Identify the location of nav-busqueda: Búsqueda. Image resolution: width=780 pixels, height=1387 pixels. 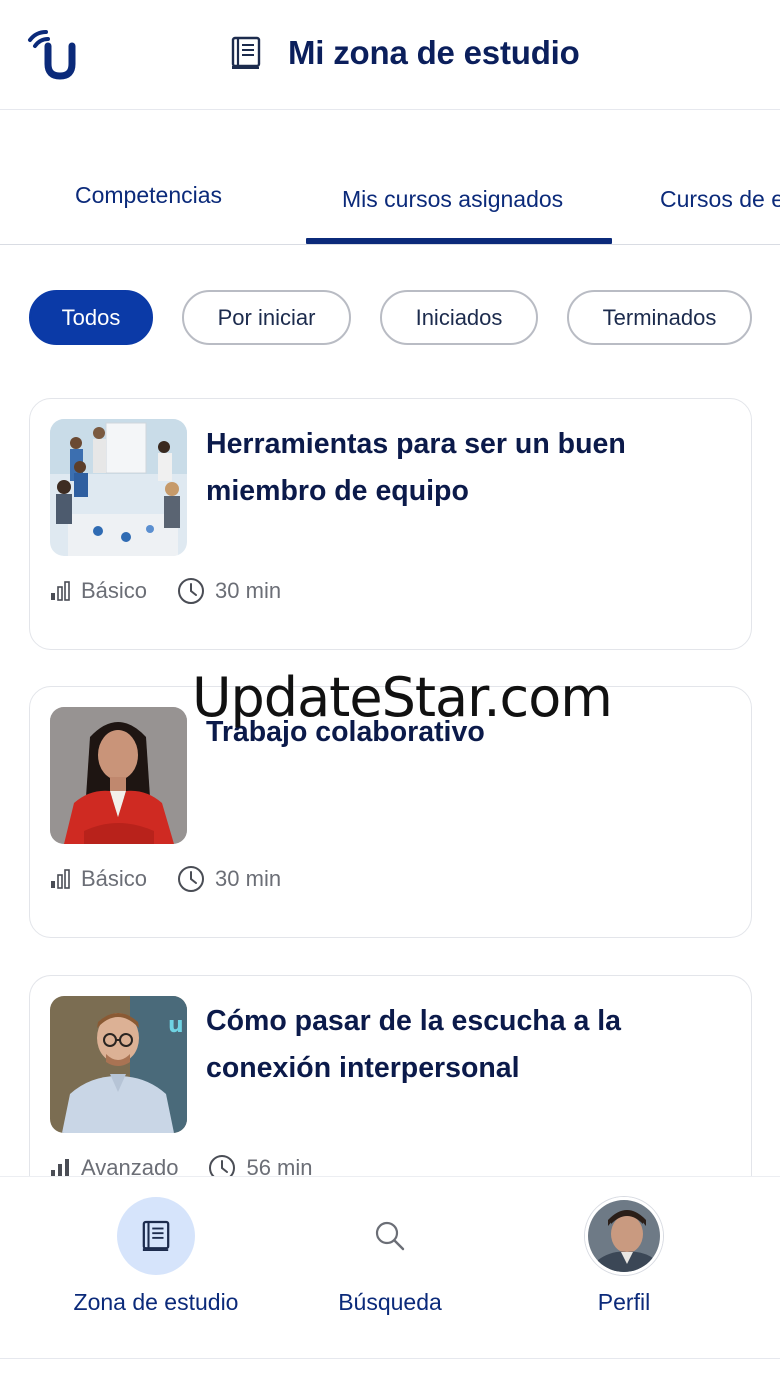
(390, 1269).